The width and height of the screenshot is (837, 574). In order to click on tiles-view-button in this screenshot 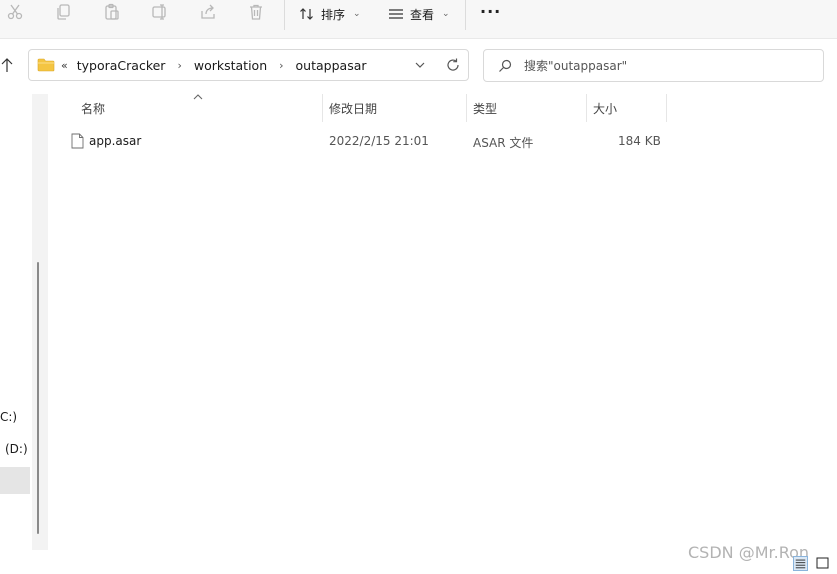, I will do `click(822, 563)`.